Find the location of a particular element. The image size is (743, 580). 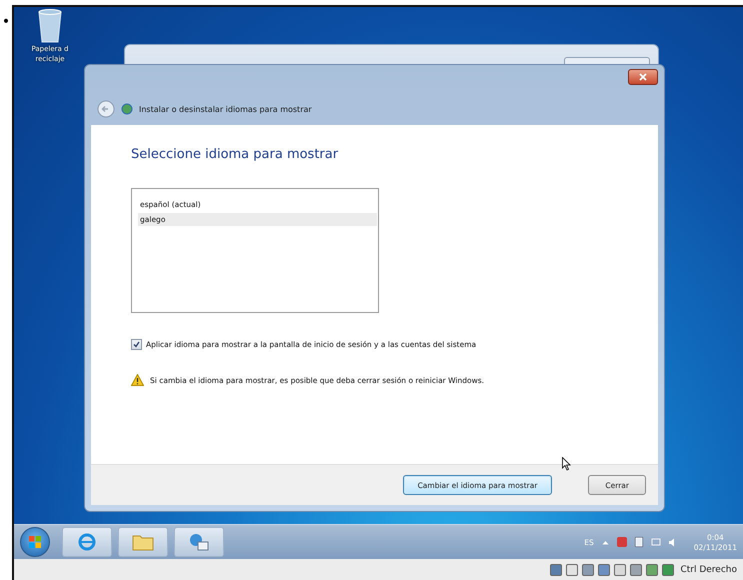

control-panel-taskbar-button is located at coordinates (199, 542).